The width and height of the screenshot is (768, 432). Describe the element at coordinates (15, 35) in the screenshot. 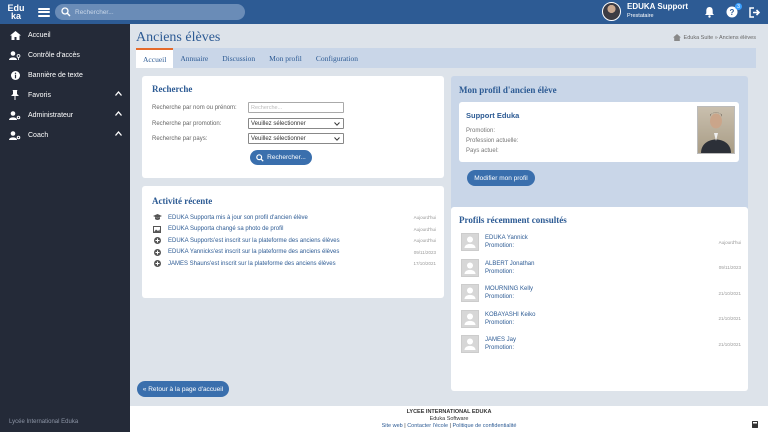

I see `home-icon` at that location.